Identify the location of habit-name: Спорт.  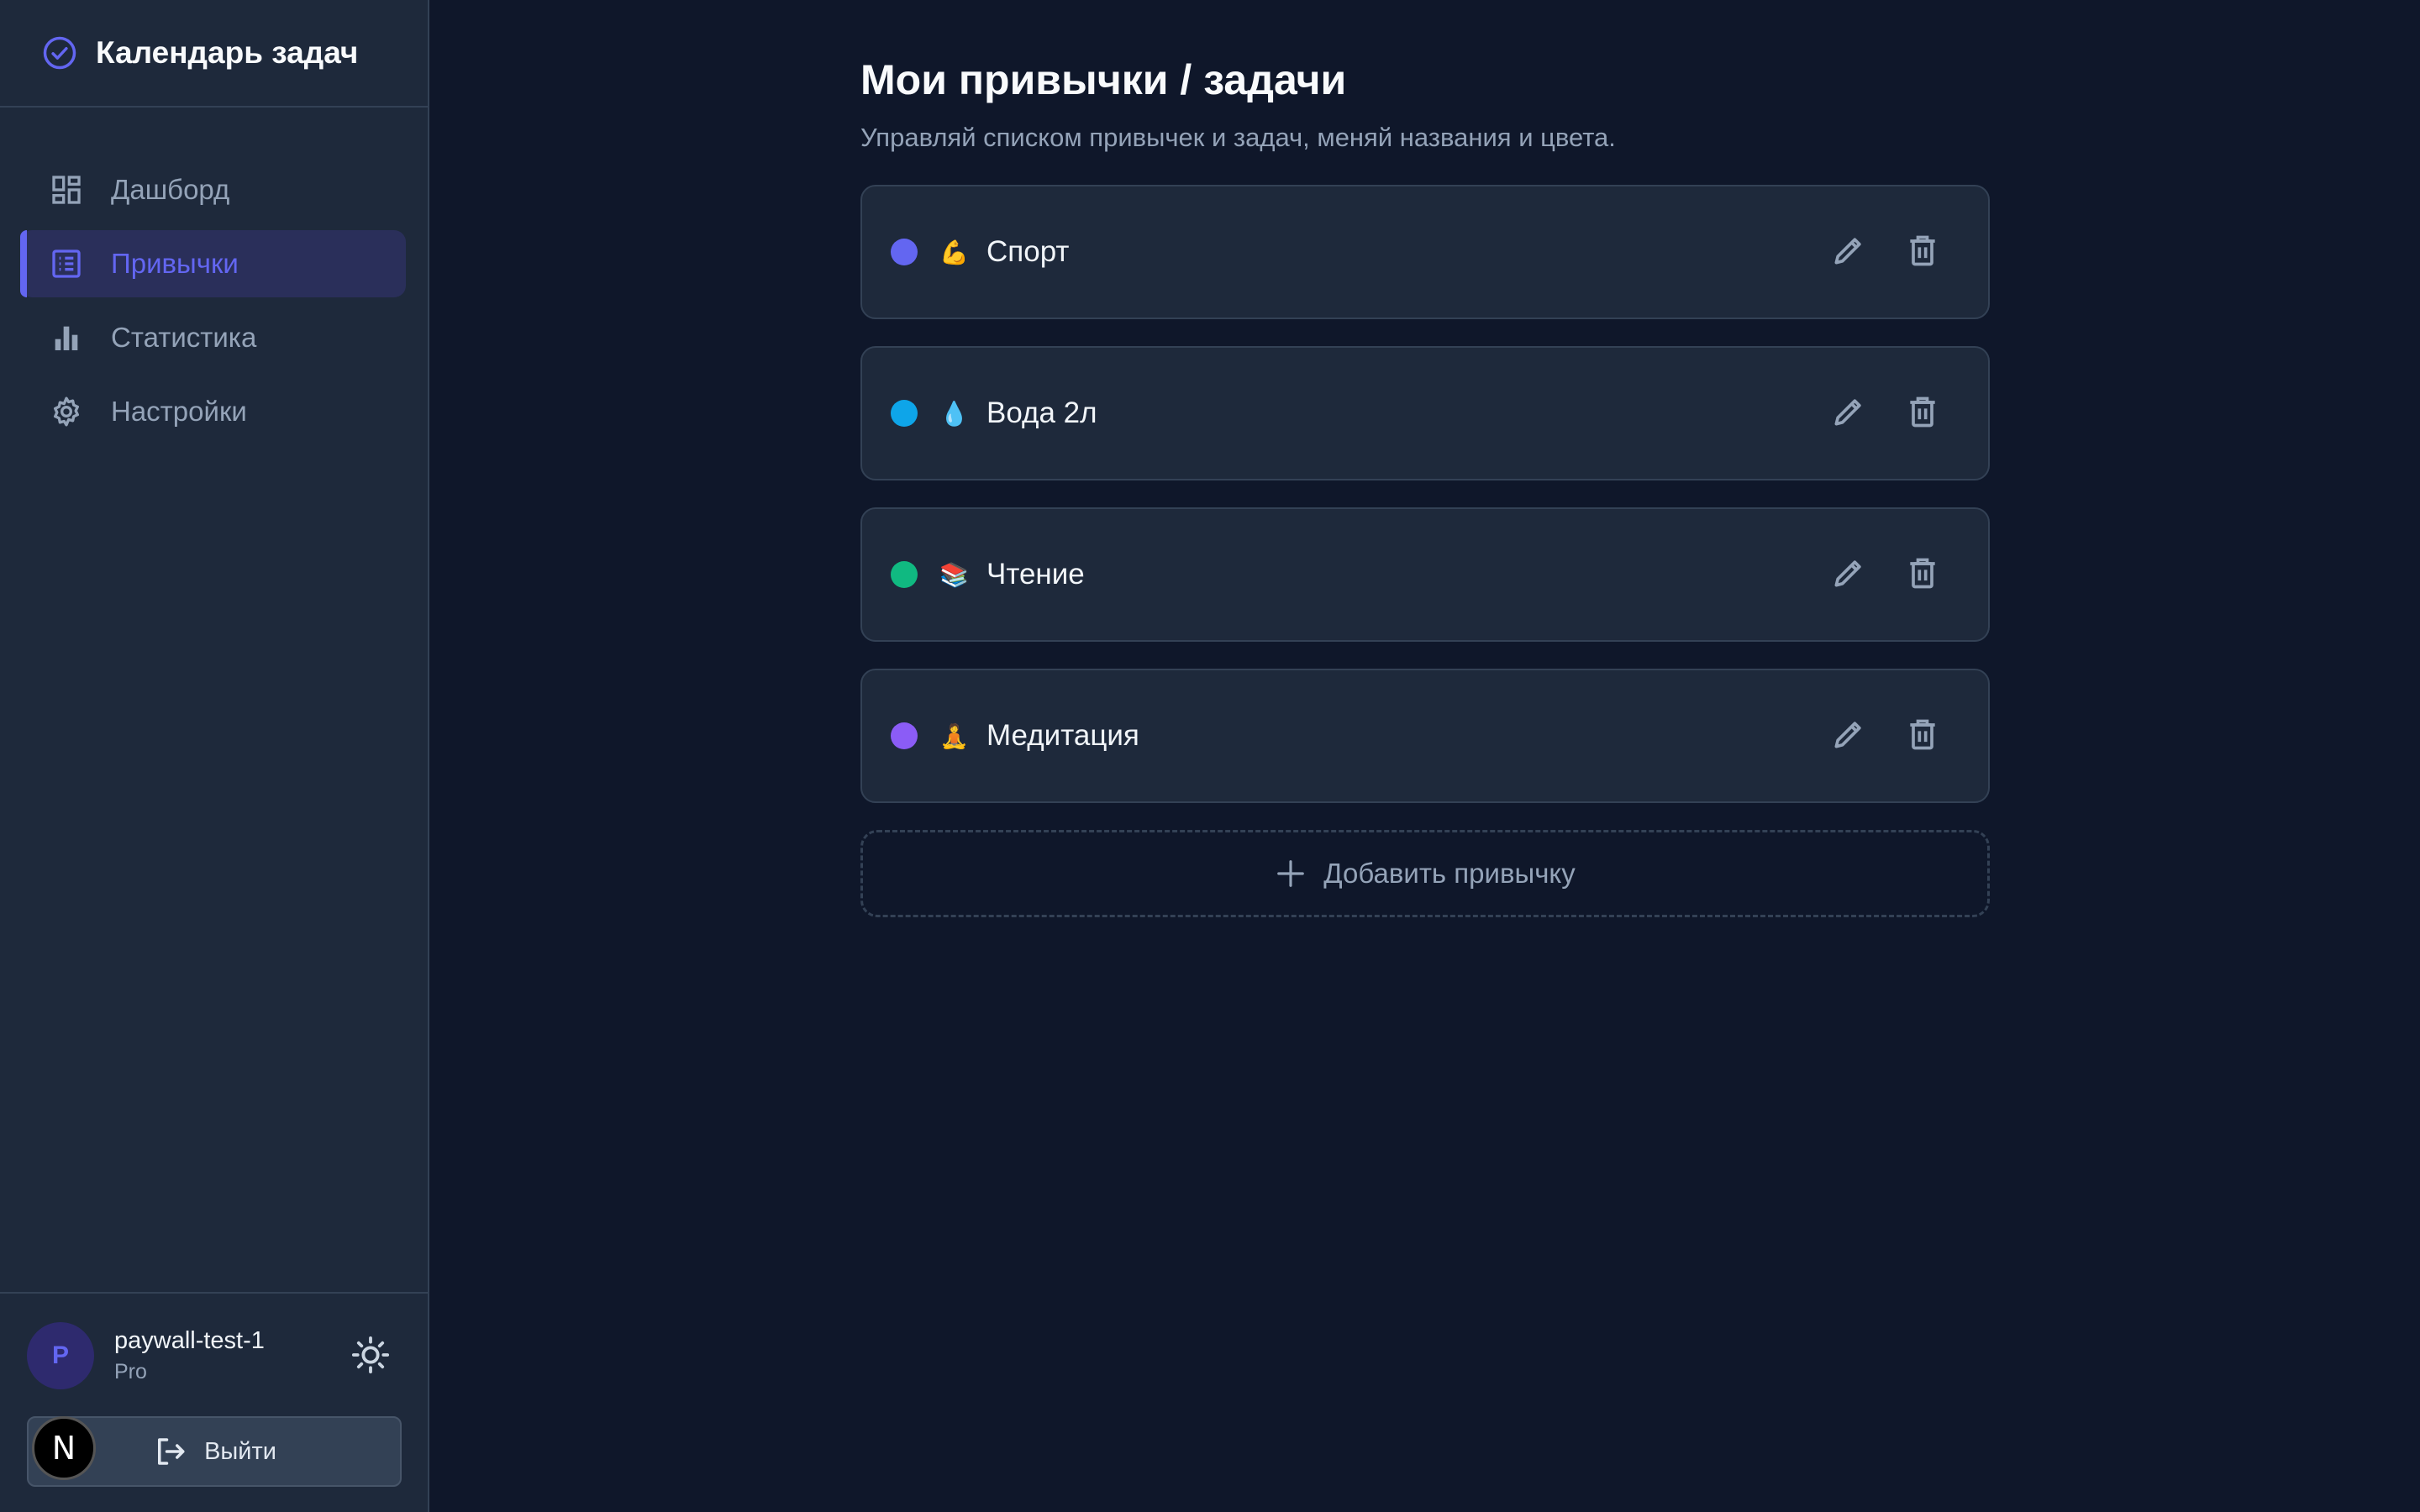
(1028, 251).